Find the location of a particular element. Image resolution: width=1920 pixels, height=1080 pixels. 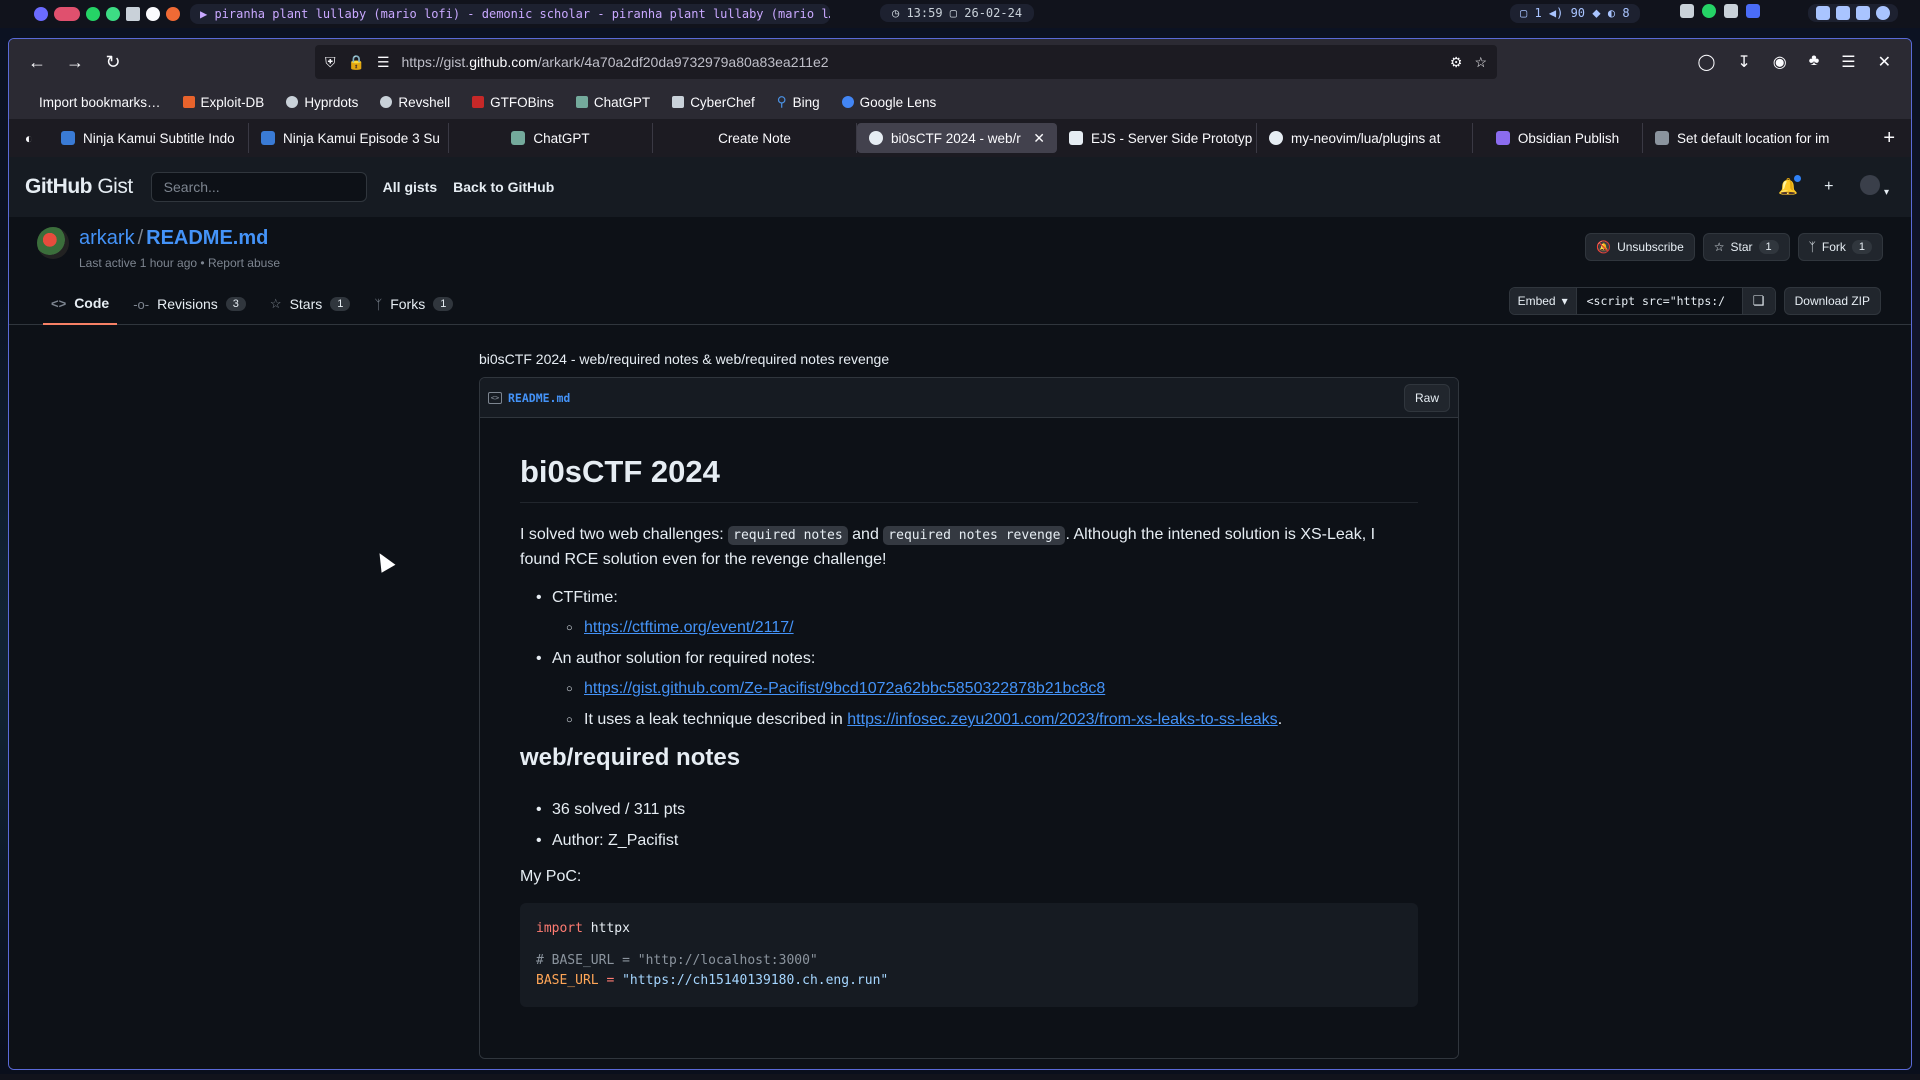

star-button: ☆ Star 1 is located at coordinates (1746, 247).